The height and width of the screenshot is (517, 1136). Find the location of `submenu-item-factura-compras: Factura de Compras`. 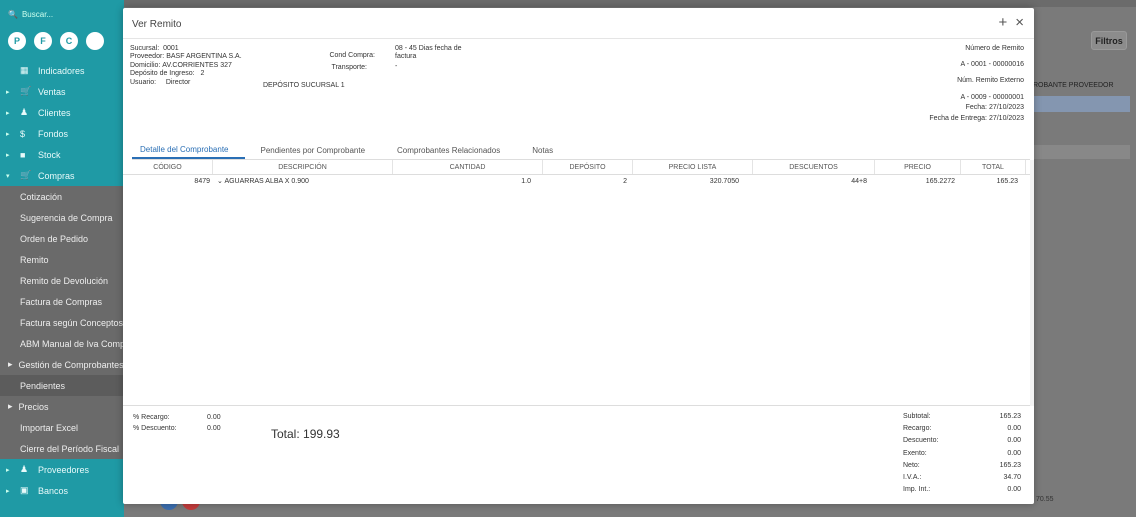

submenu-item-factura-compras: Factura de Compras is located at coordinates (62, 301).